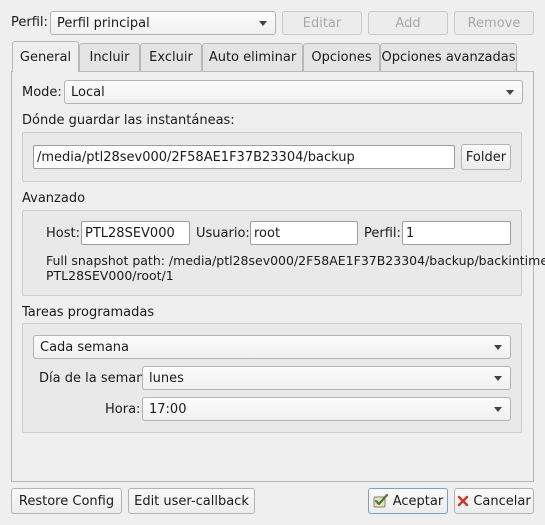  What do you see at coordinates (128, 120) in the screenshot?
I see `where-save-label: Dónde guardar las instantáneas:` at bounding box center [128, 120].